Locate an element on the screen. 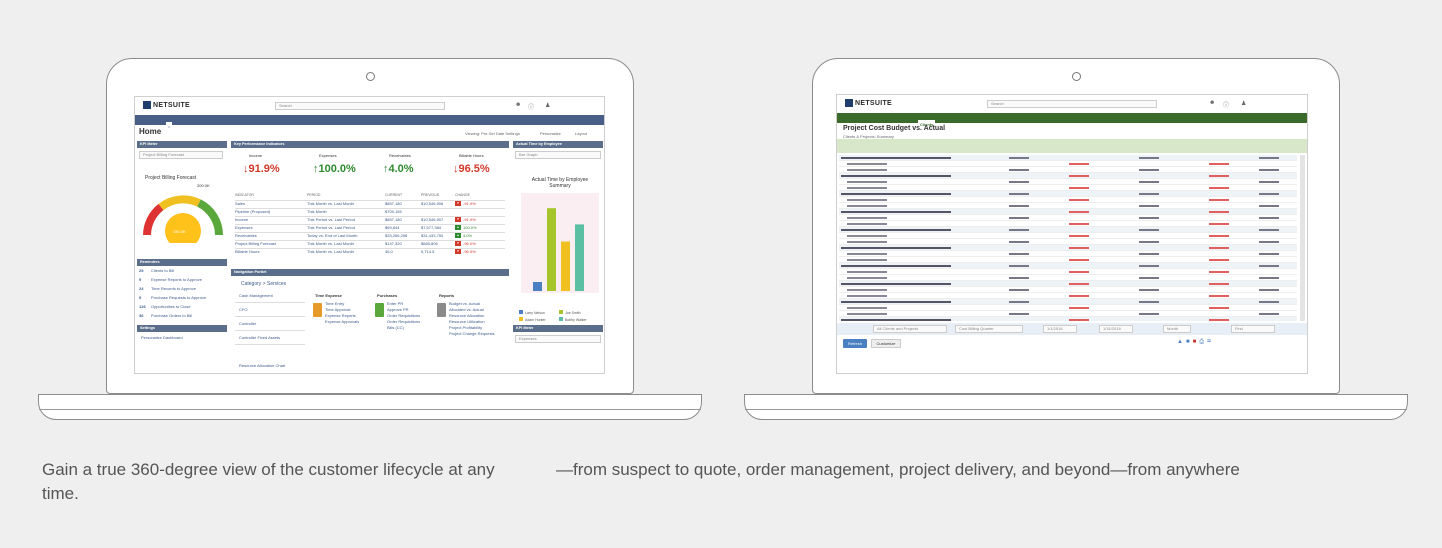  profile-icon: ♟ is located at coordinates (1243, 103).